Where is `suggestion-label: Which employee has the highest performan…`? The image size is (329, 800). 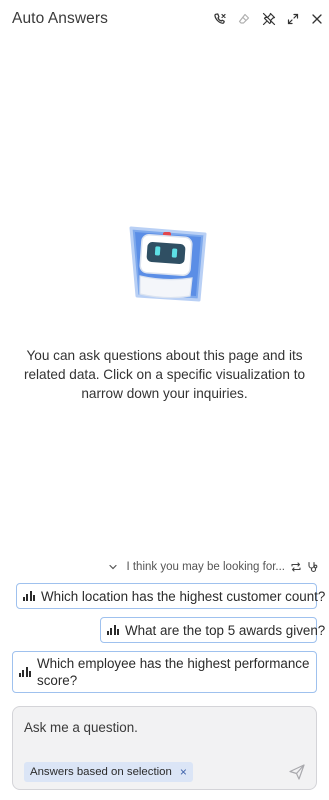 suggestion-label: Which employee has the highest performan… is located at coordinates (173, 672).